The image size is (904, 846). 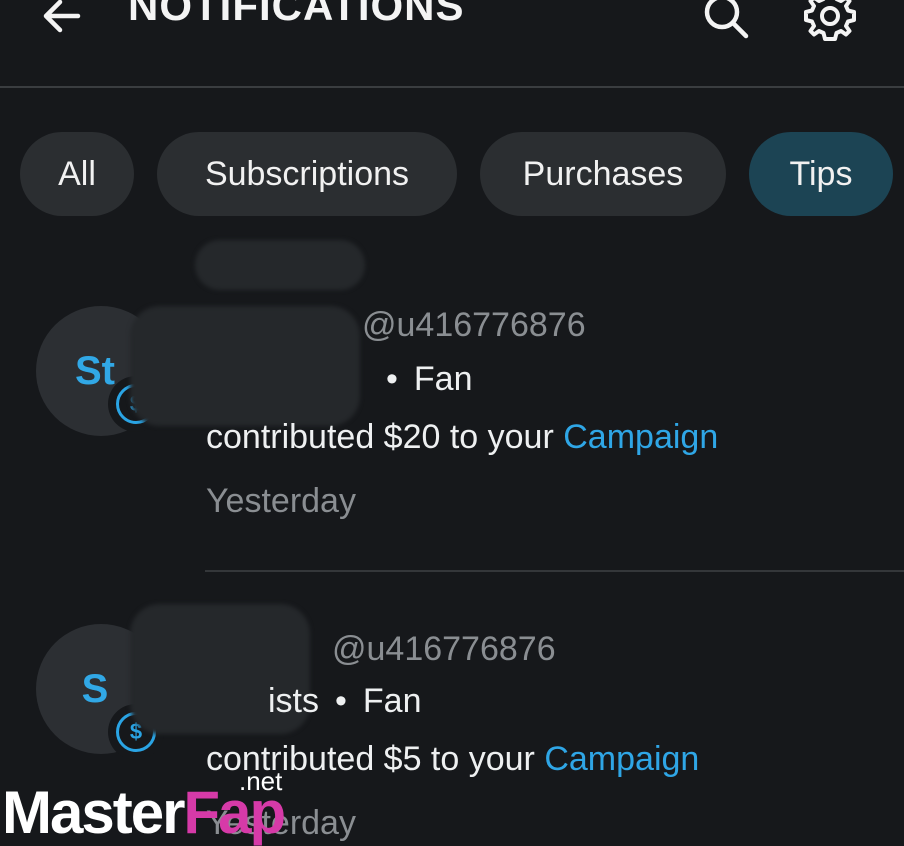 What do you see at coordinates (280, 265) in the screenshot?
I see `redacted-area` at bounding box center [280, 265].